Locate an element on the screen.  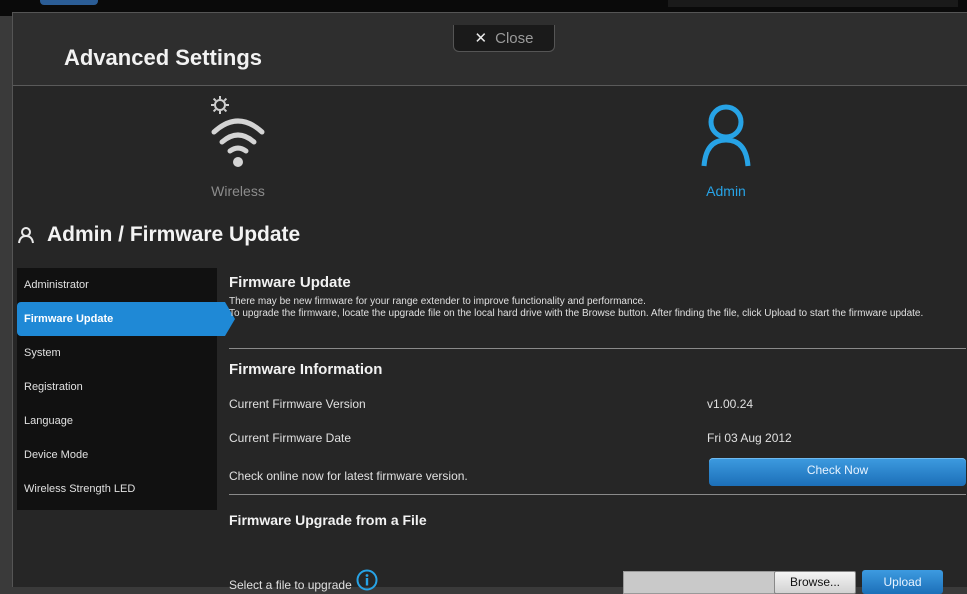
firmware-update-heading: Firmware Update is located at coordinates (290, 282).